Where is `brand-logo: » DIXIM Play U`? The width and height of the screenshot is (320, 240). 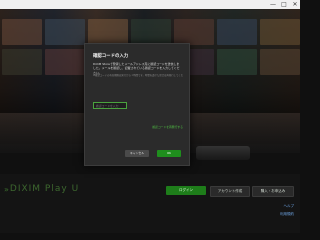 brand-logo: » DIXIM Play U is located at coordinates (41, 189).